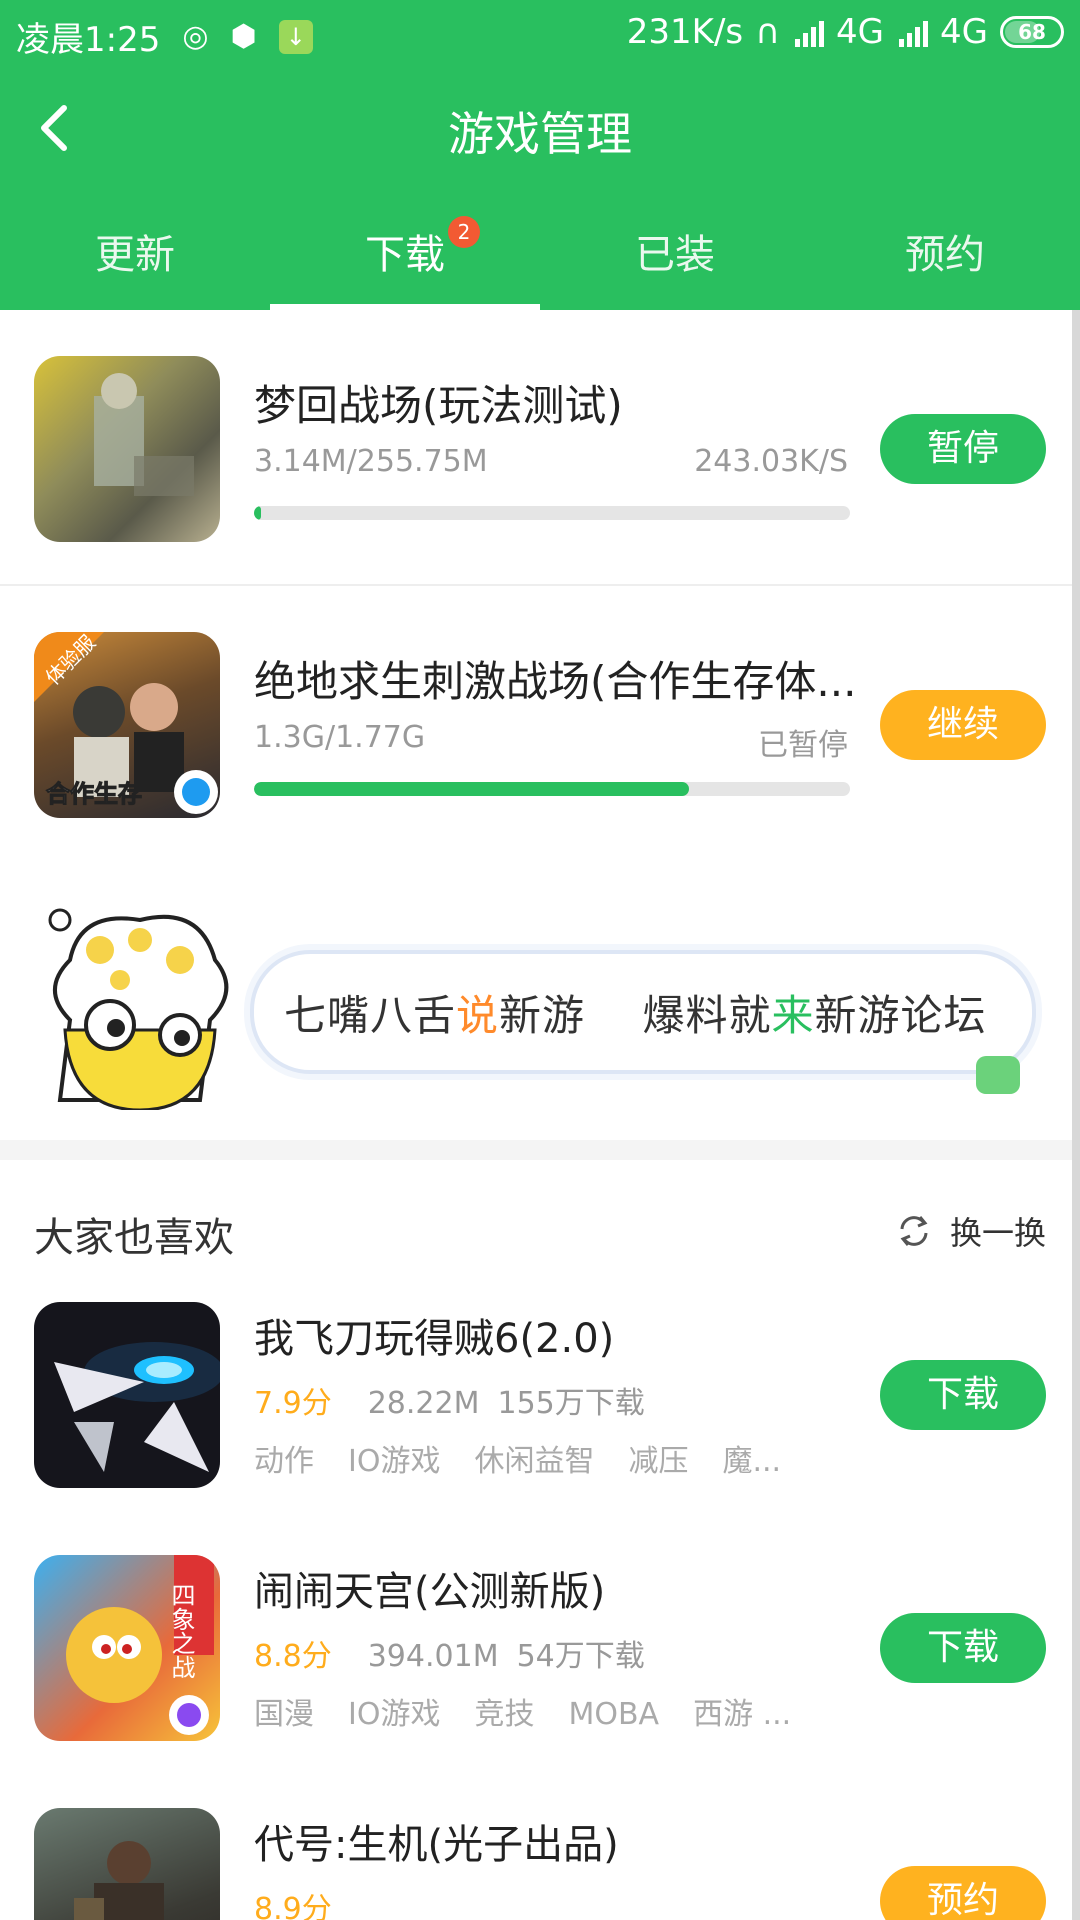 The width and height of the screenshot is (1080, 1920). I want to click on game-tag: 国漫, so click(284, 1714).